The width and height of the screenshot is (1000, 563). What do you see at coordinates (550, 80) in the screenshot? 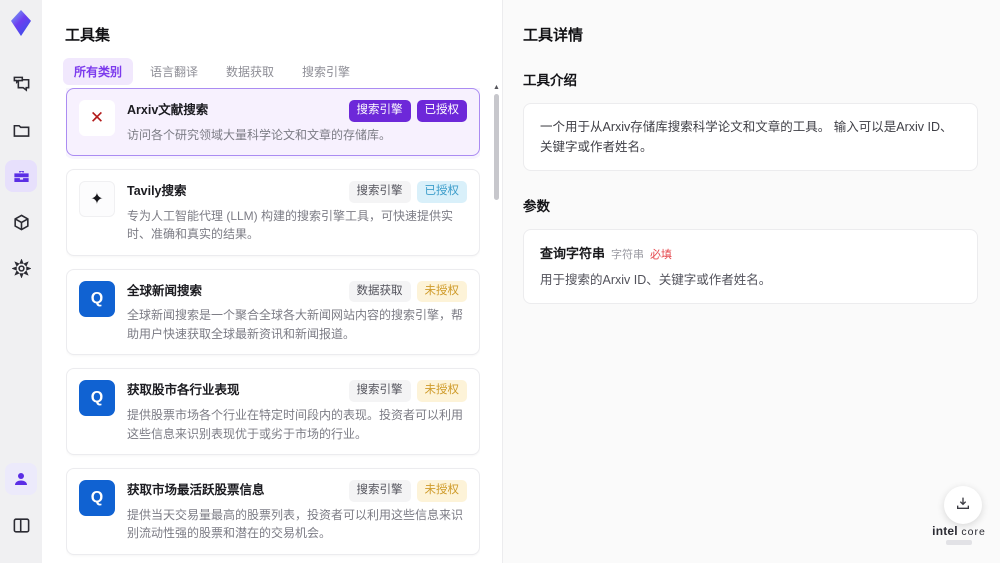
I see `intro-heading: 工具介绍` at bounding box center [550, 80].